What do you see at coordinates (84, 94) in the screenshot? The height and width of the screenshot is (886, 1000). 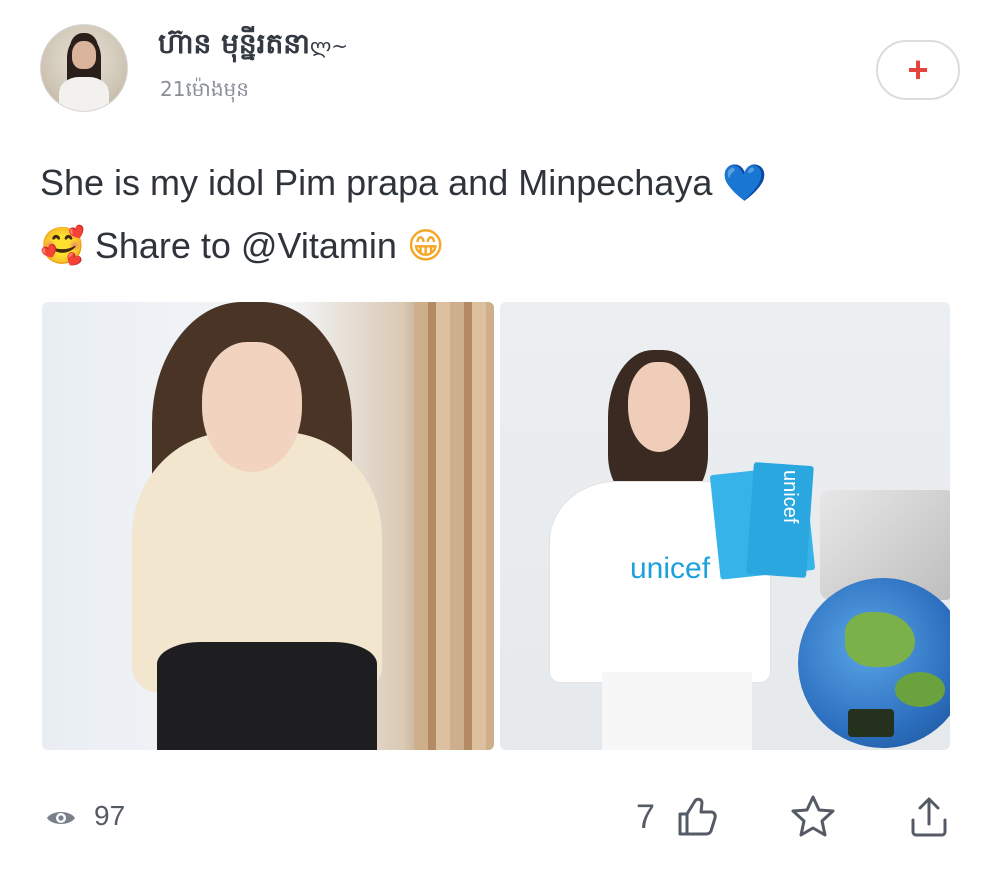 I see `avatar-body` at bounding box center [84, 94].